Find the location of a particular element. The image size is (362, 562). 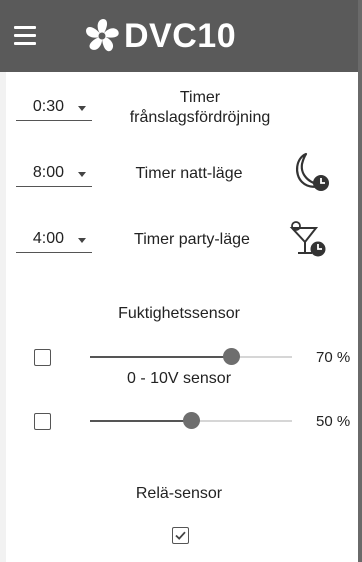

timer-party-label: Timer party-läge is located at coordinates (192, 239).